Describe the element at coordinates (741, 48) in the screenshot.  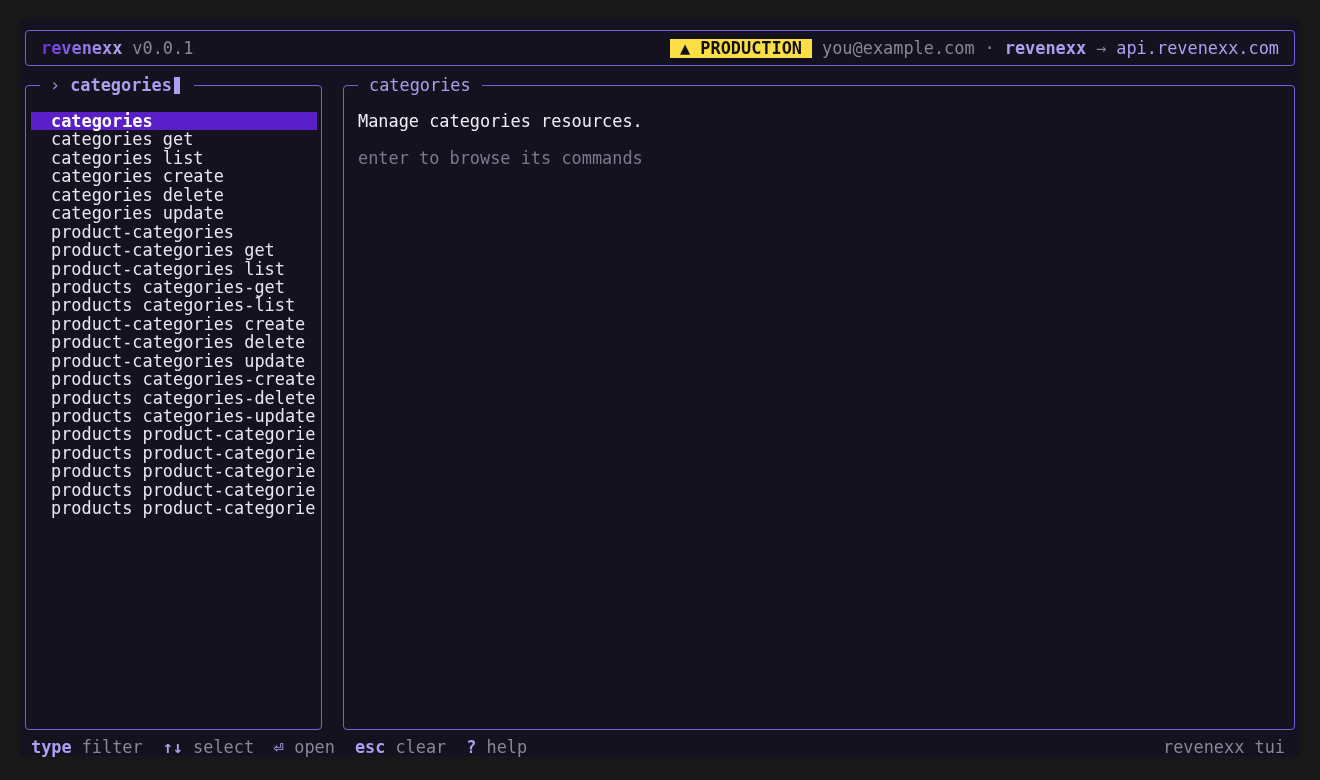
I see `environment-badge: ▲ PRODUCTION` at that location.